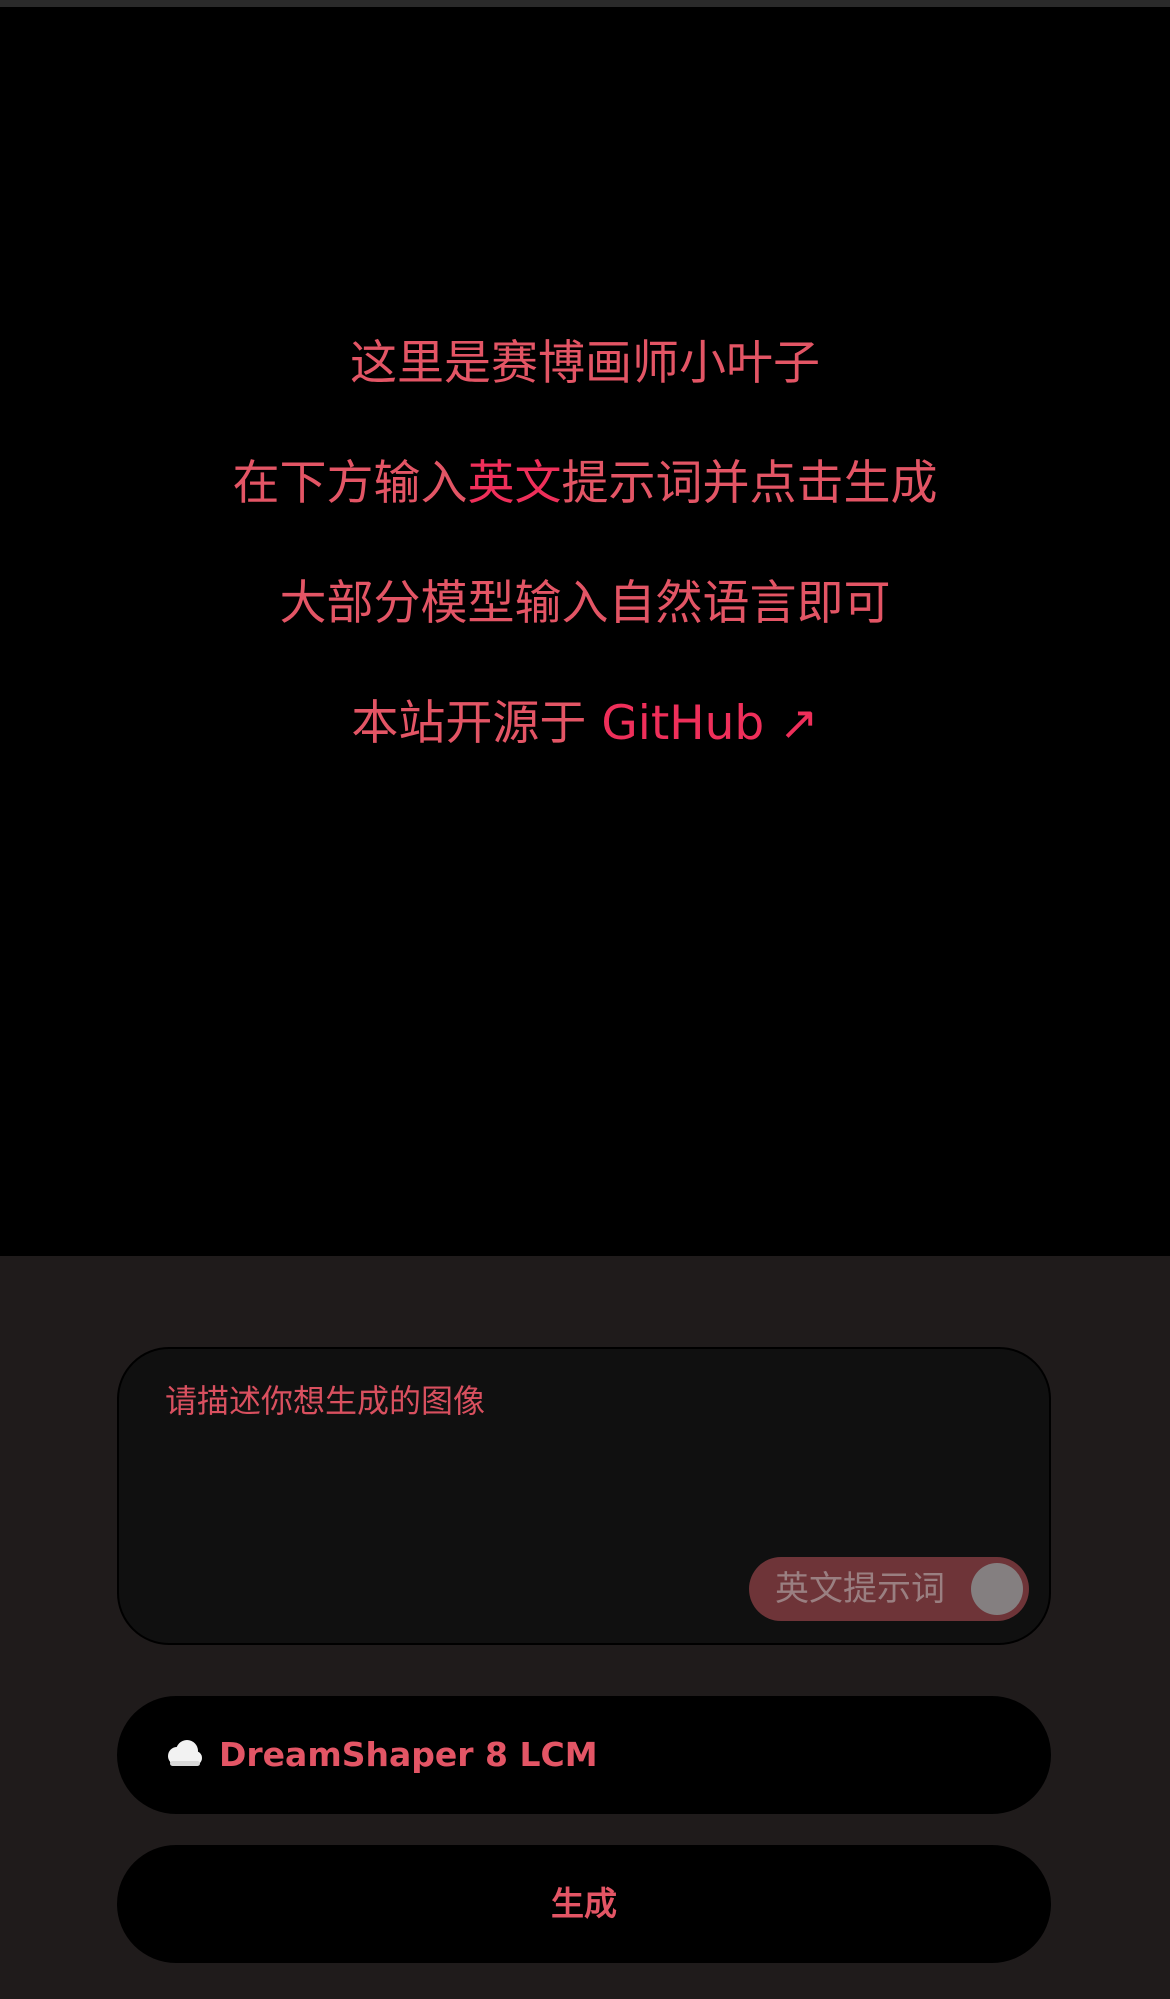  I want to click on generate-button: 生成, so click(584, 1904).